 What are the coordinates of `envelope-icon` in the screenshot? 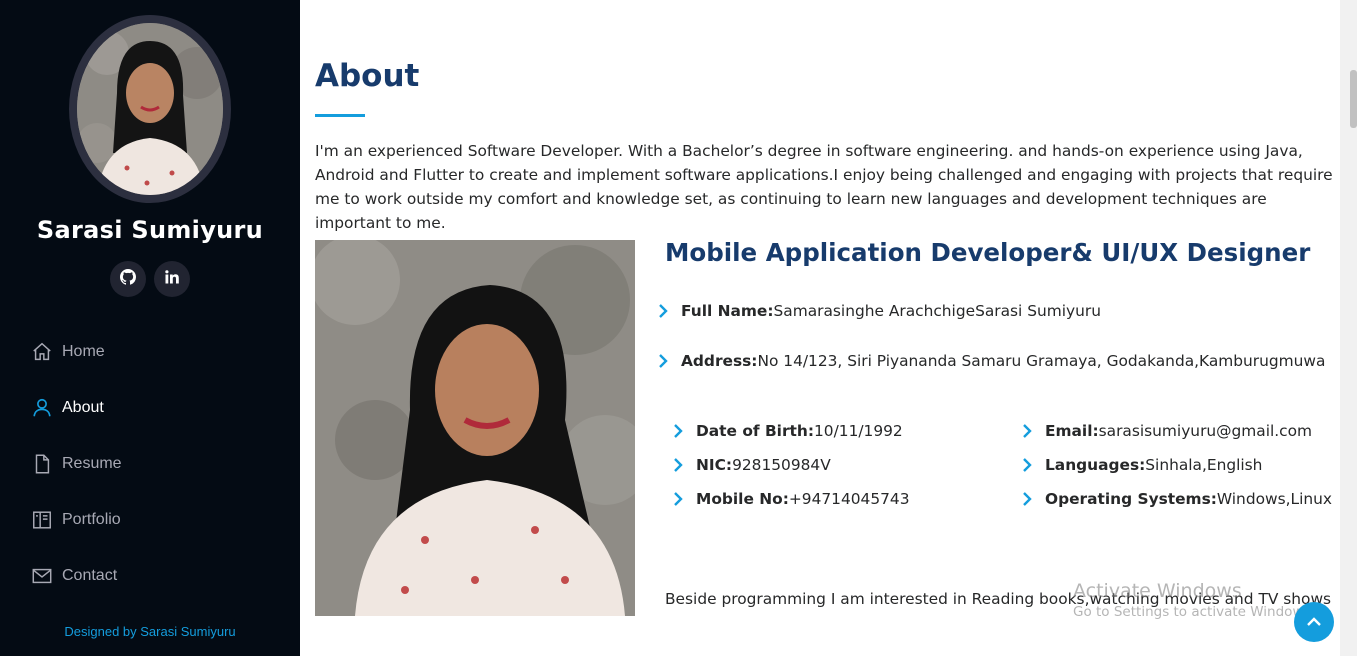 It's located at (42, 576).